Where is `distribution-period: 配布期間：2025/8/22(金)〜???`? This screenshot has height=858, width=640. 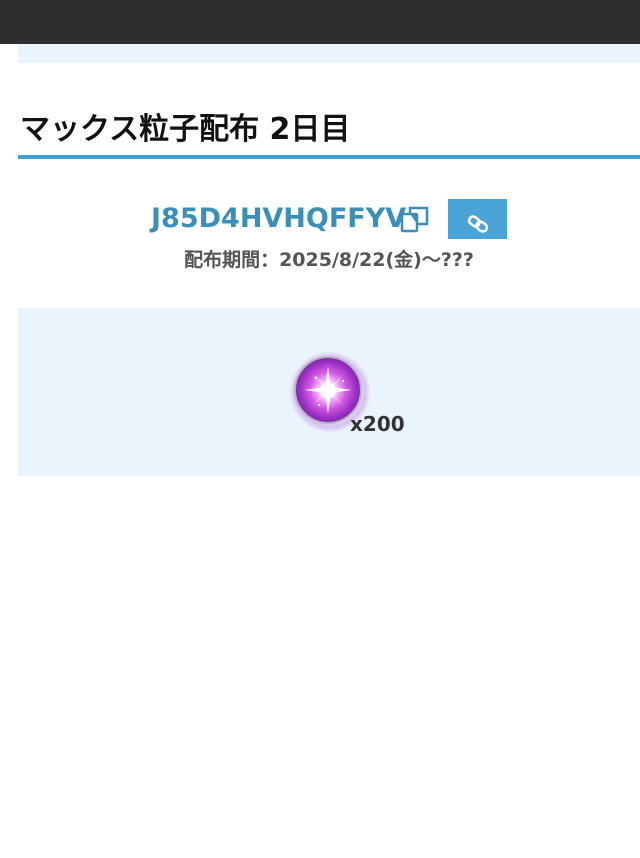 distribution-period: 配布期間：2025/8/22(金)〜??? is located at coordinates (329, 260).